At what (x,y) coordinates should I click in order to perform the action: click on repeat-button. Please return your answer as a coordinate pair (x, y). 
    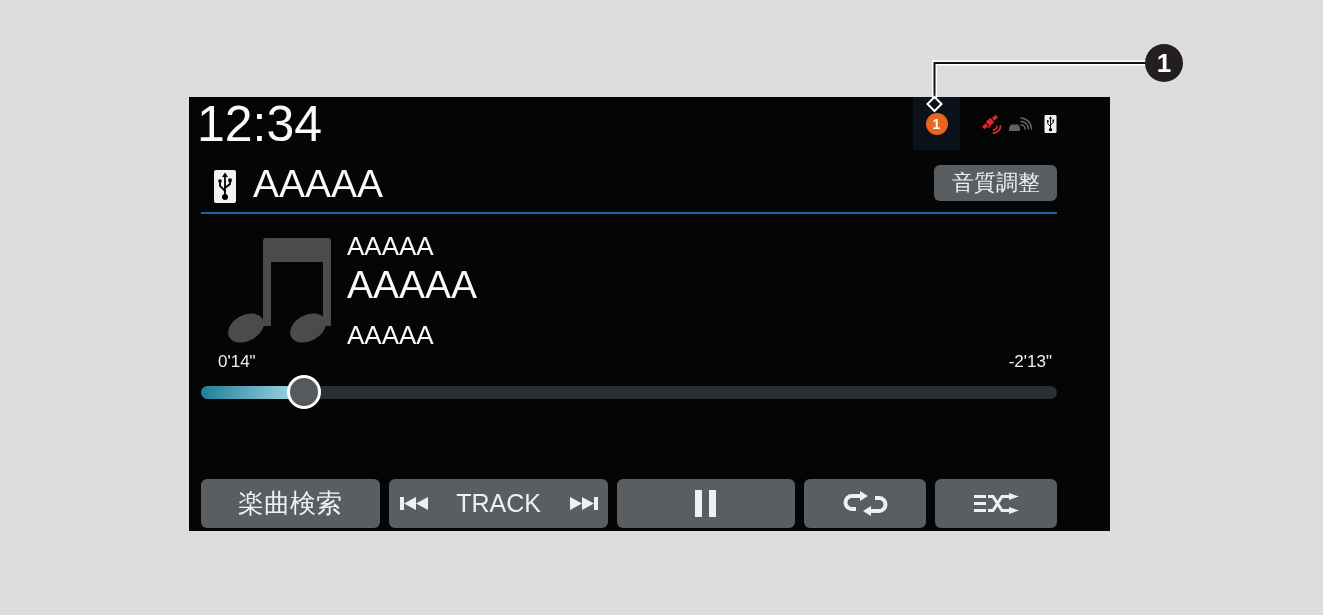
    Looking at the image, I should click on (865, 503).